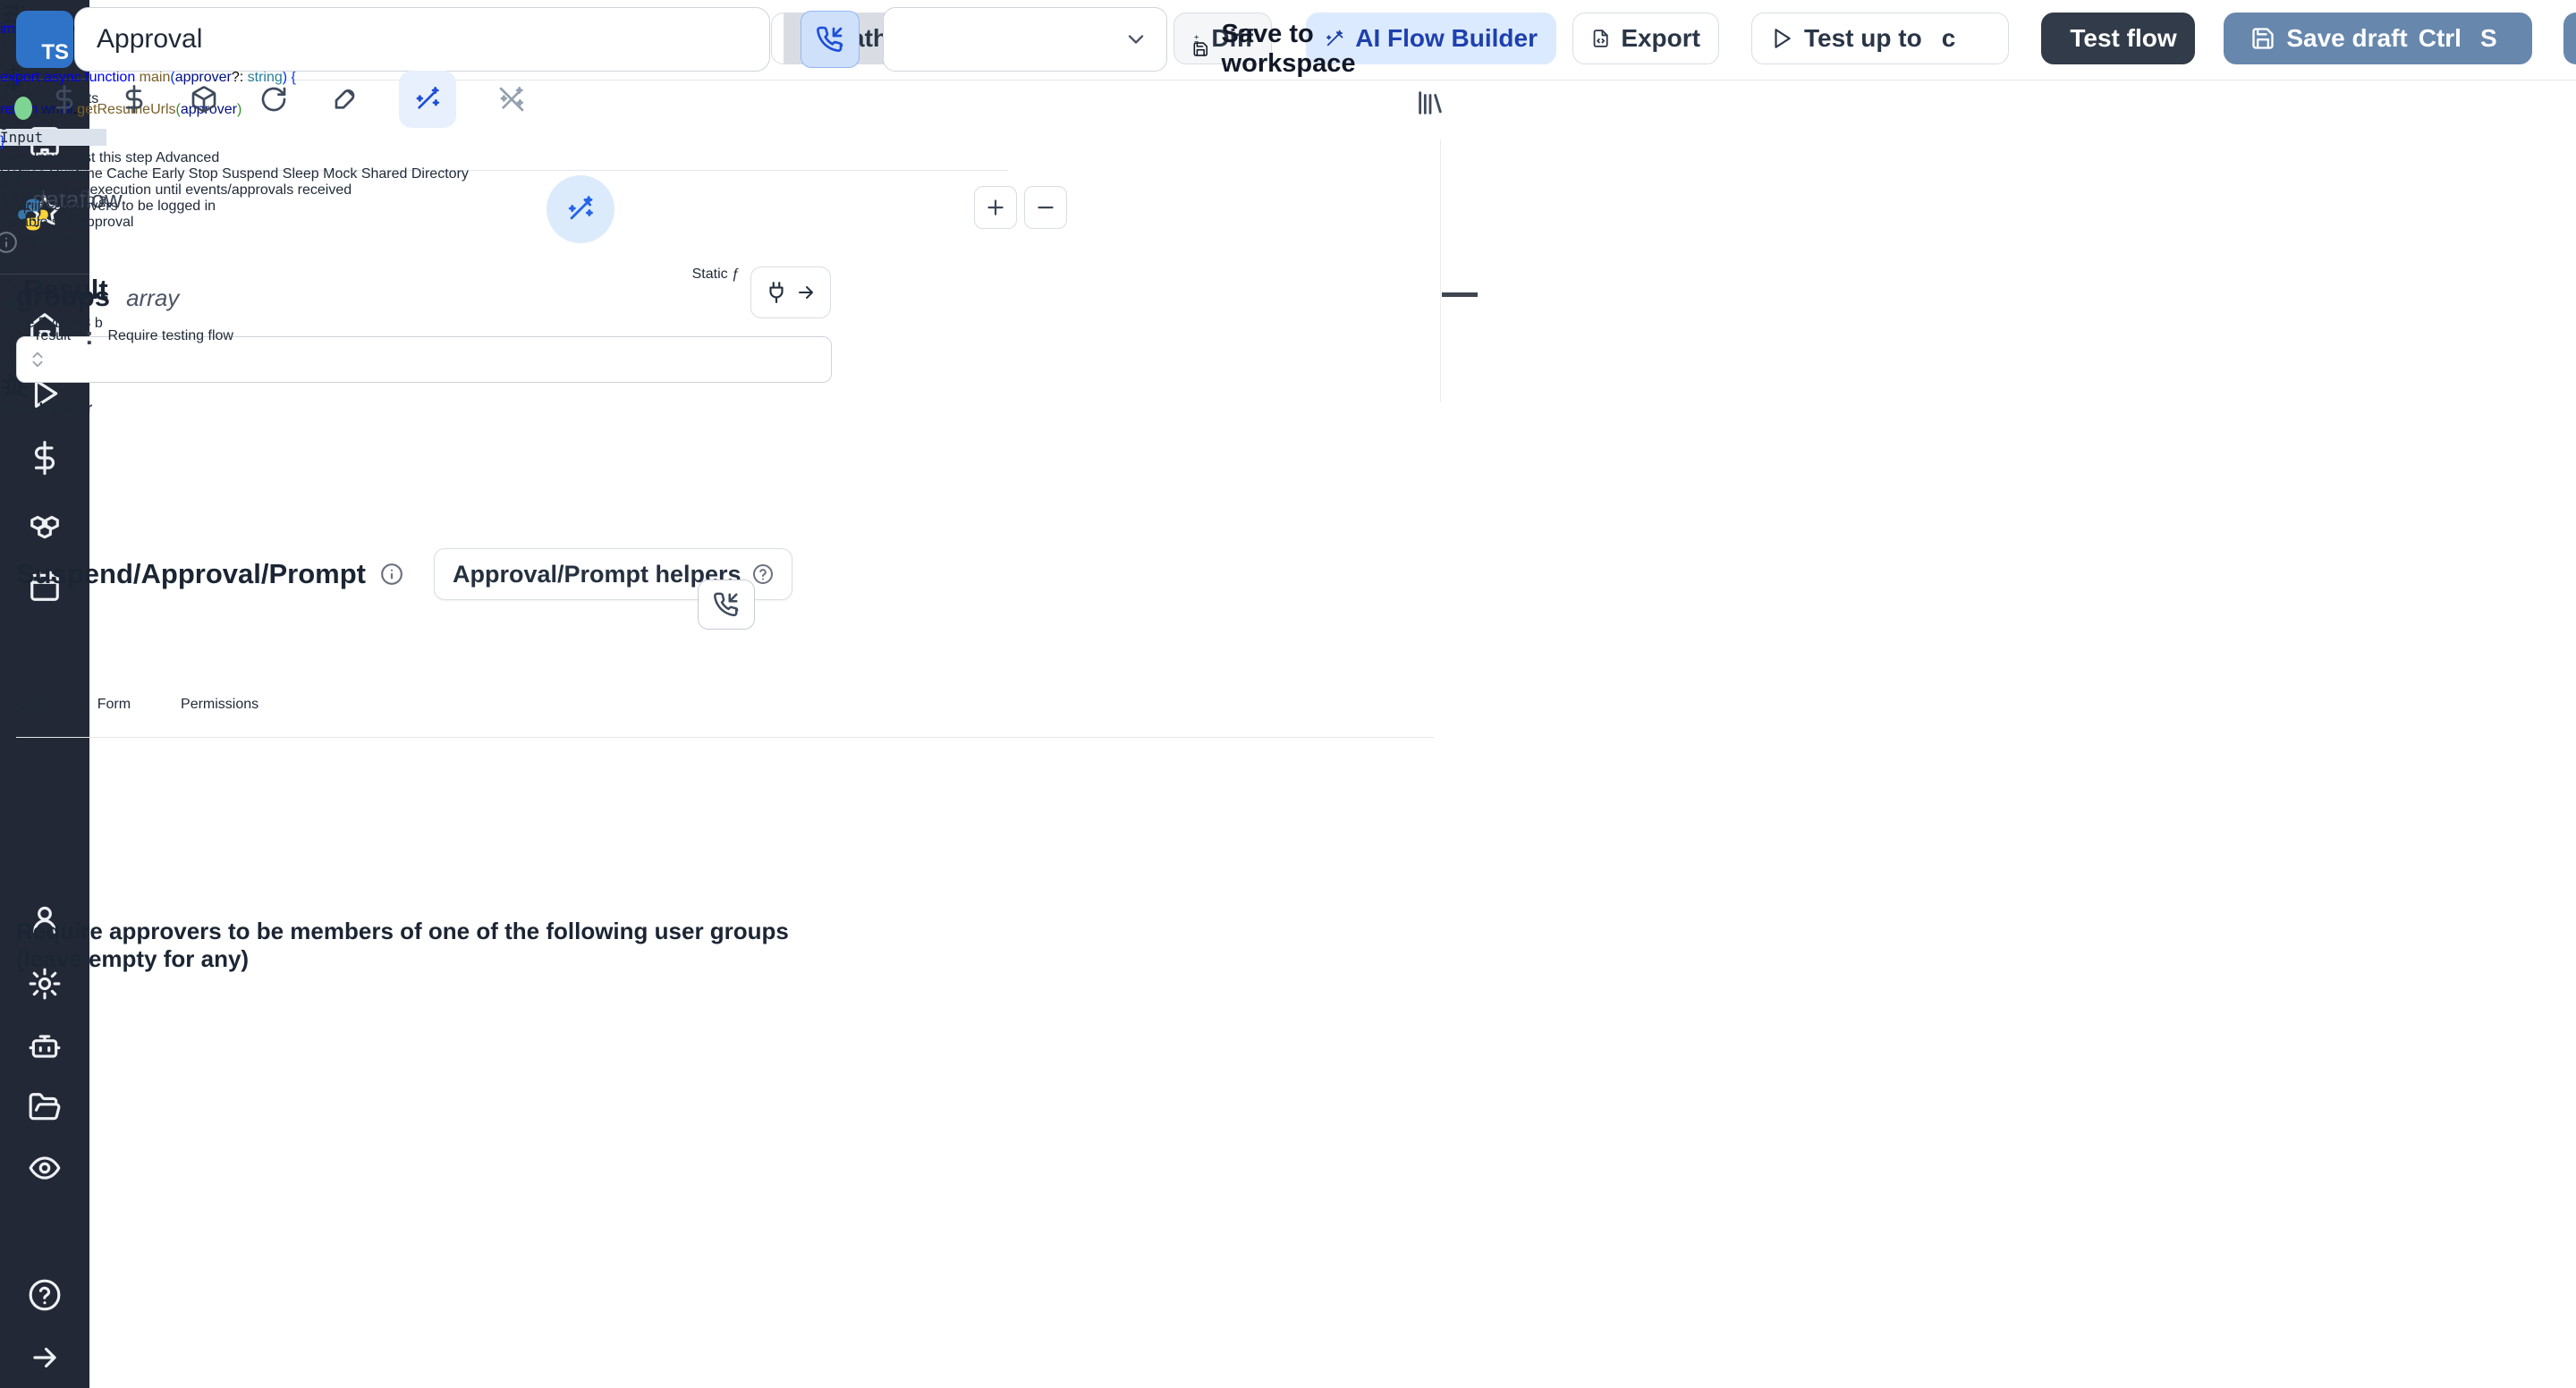 Image resolution: width=2576 pixels, height=1388 pixels. What do you see at coordinates (32, 158) in the screenshot?
I see `tab-step-input: Step Input` at bounding box center [32, 158].